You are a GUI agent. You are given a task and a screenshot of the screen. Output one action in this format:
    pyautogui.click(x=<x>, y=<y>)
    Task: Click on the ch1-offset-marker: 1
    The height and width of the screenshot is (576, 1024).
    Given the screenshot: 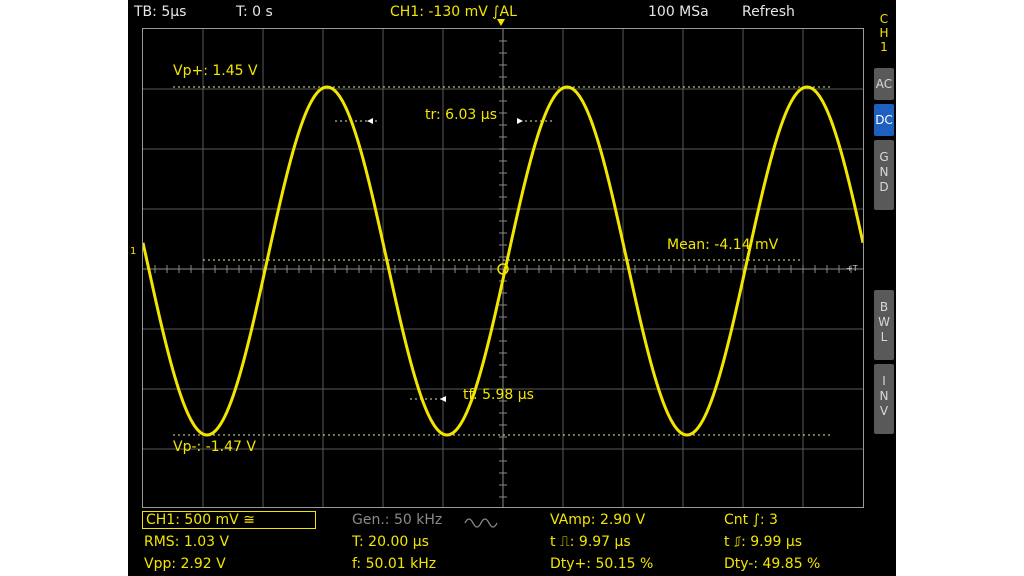 What is the action you would take?
    pyautogui.click(x=133, y=251)
    